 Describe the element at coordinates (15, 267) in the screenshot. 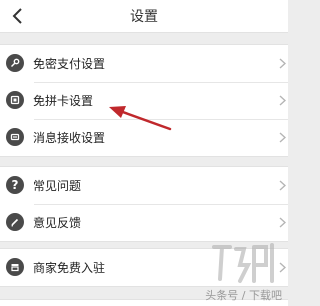

I see `store-icon` at that location.